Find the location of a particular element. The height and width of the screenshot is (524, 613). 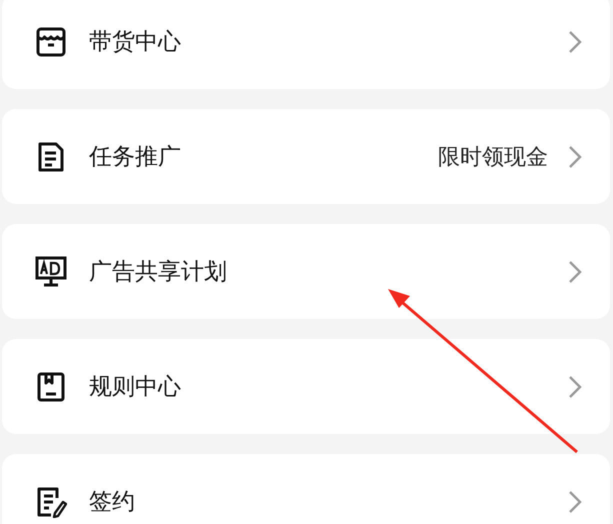

menu-label: 规则中心 is located at coordinates (135, 387).